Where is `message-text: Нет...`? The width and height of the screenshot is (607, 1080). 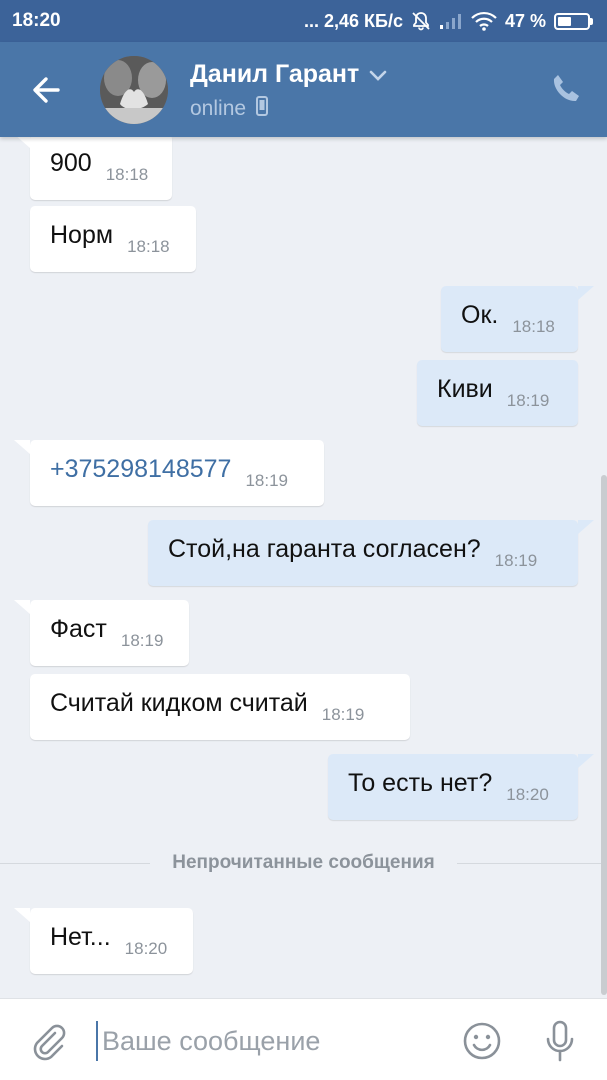 message-text: Нет... is located at coordinates (80, 936).